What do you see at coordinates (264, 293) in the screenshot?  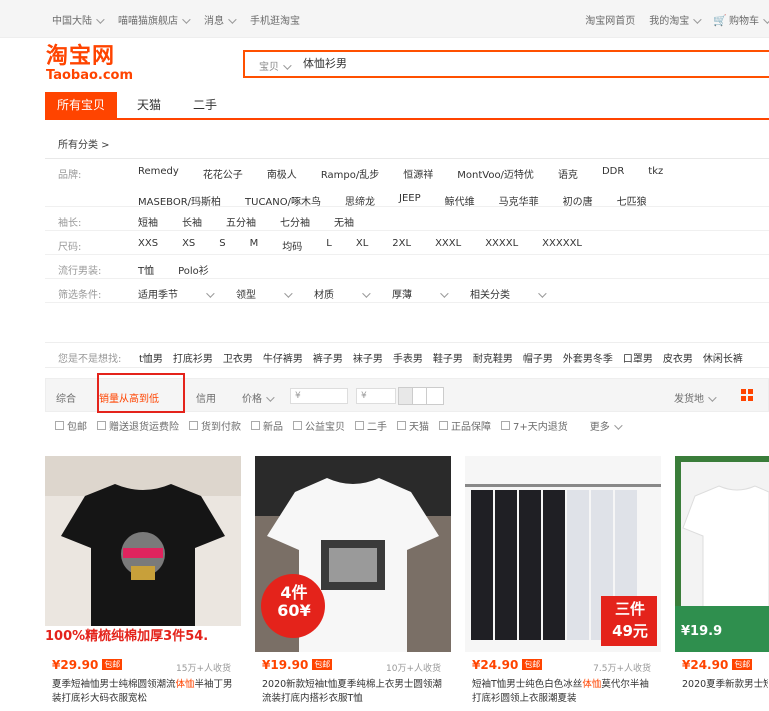 I see `condition-dropdown-1: 领型` at bounding box center [264, 293].